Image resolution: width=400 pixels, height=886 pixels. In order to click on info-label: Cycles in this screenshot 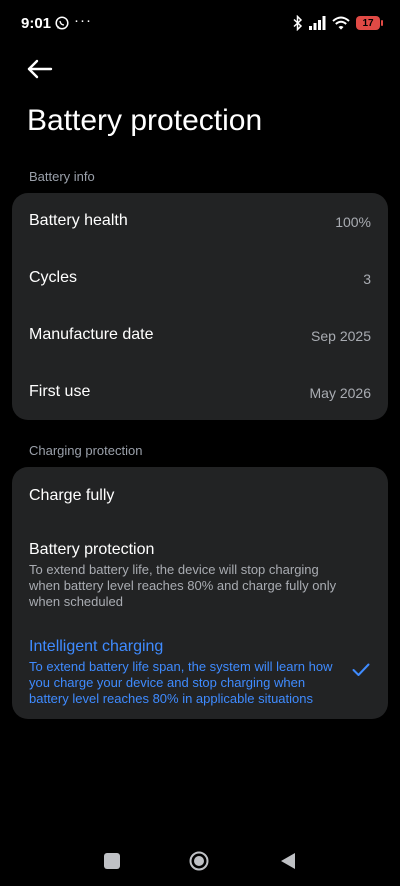, I will do `click(53, 277)`.